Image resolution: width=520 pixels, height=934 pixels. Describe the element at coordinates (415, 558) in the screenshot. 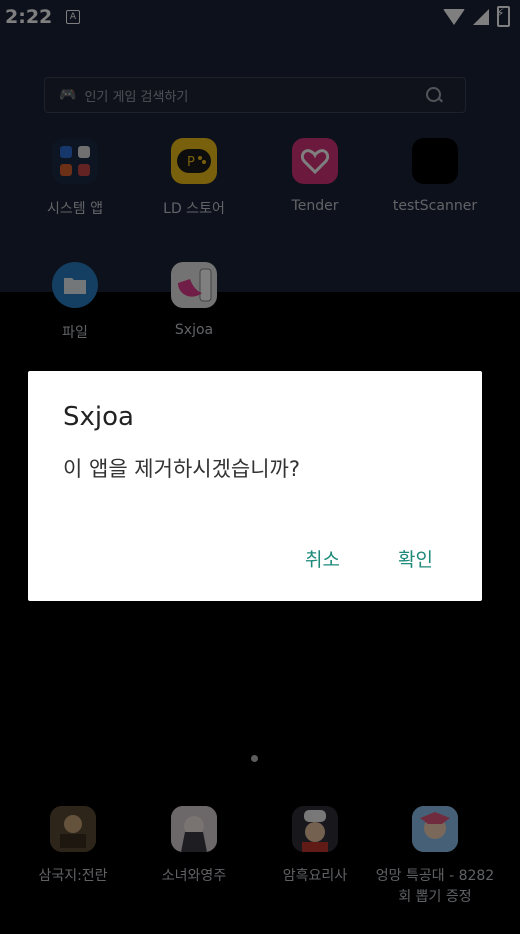

I see `confirm-button: 확인` at that location.